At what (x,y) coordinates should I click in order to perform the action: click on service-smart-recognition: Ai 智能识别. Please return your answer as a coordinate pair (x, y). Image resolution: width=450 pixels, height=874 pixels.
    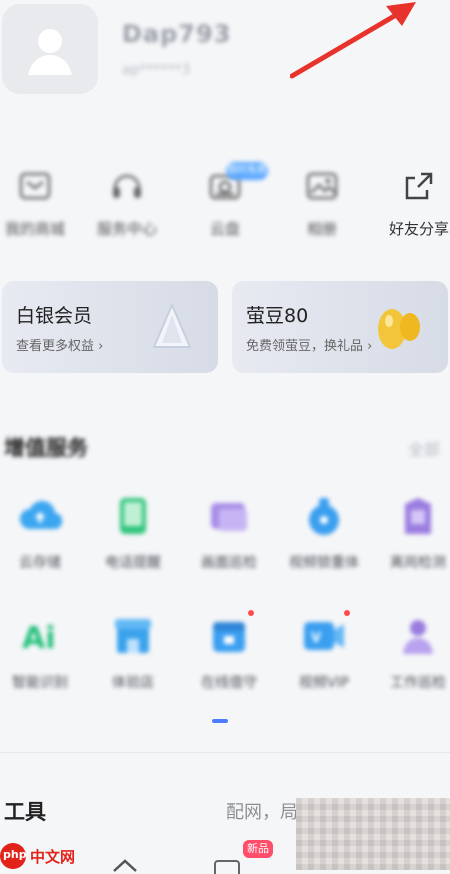
    Looking at the image, I should click on (43, 653).